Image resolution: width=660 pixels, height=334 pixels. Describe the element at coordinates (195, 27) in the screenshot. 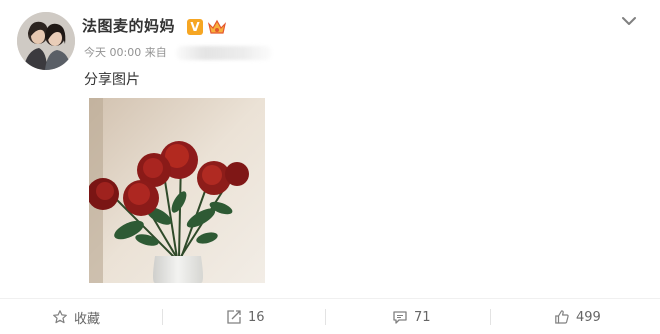

I see `verified-badge-icon: V` at that location.